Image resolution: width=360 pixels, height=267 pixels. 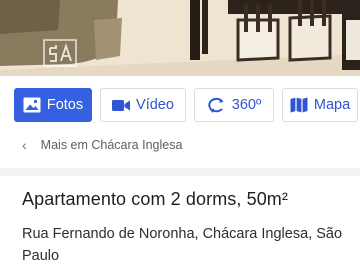 I want to click on tab-video: Vídeo, so click(x=143, y=105).